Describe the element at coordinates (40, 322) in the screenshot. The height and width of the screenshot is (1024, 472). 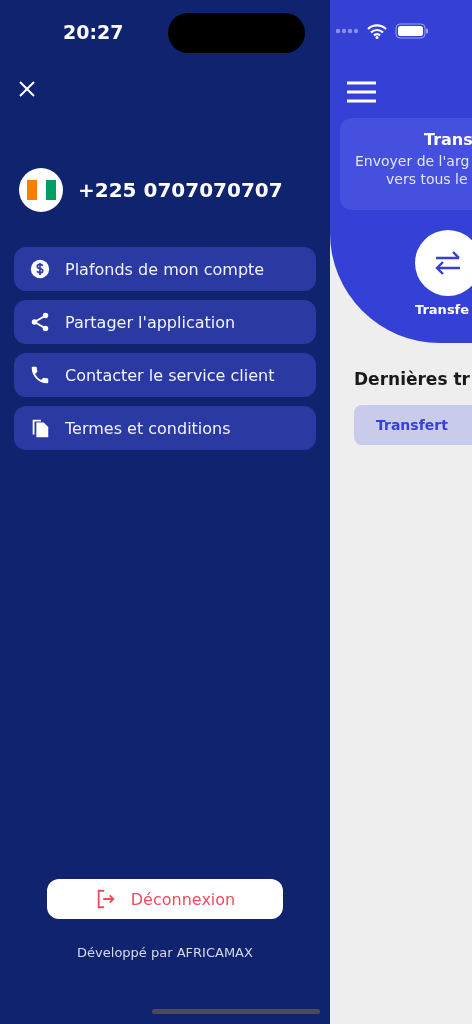
I see `share-icon` at that location.